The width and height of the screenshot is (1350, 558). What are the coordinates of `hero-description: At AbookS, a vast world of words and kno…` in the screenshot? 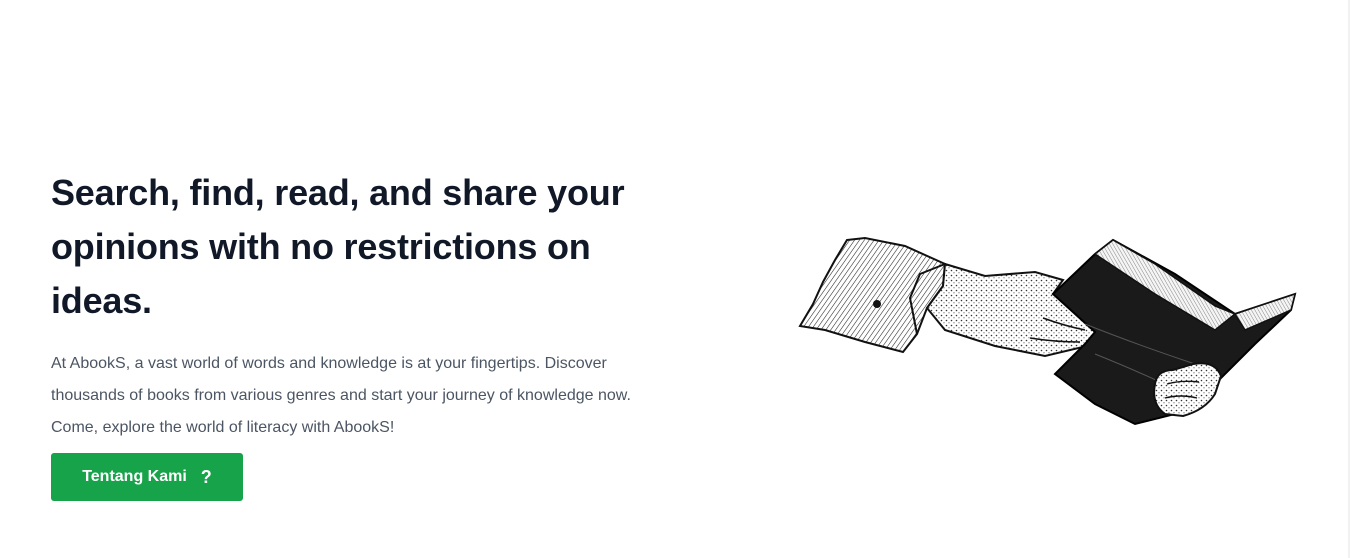 It's located at (341, 395).